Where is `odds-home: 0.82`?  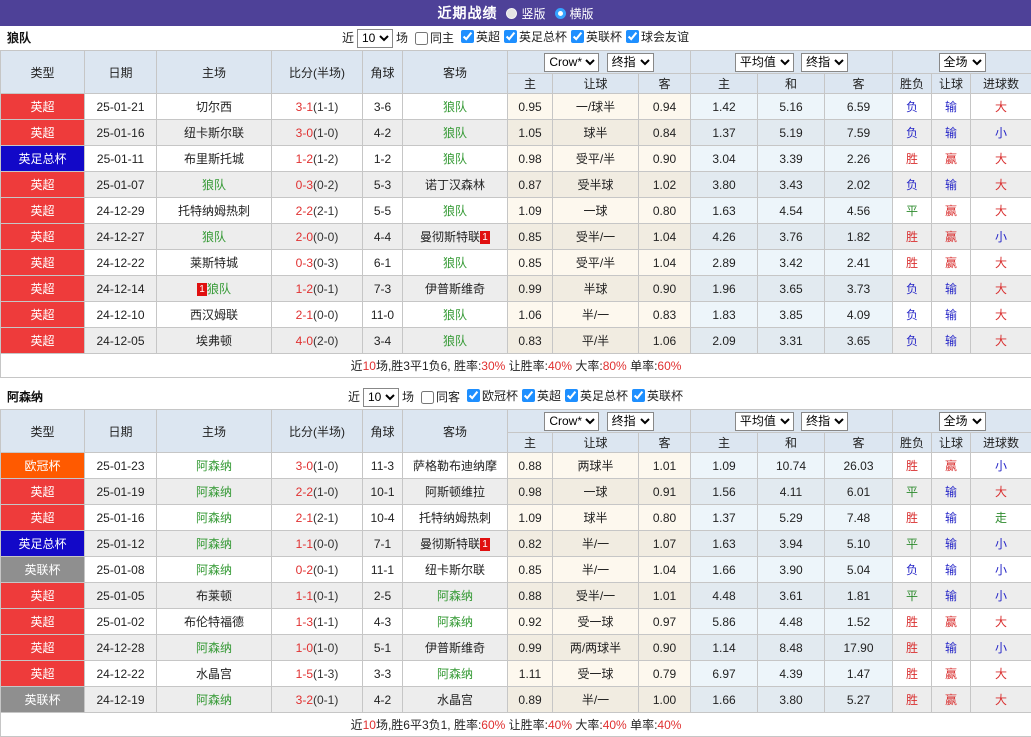 odds-home: 0.82 is located at coordinates (530, 544).